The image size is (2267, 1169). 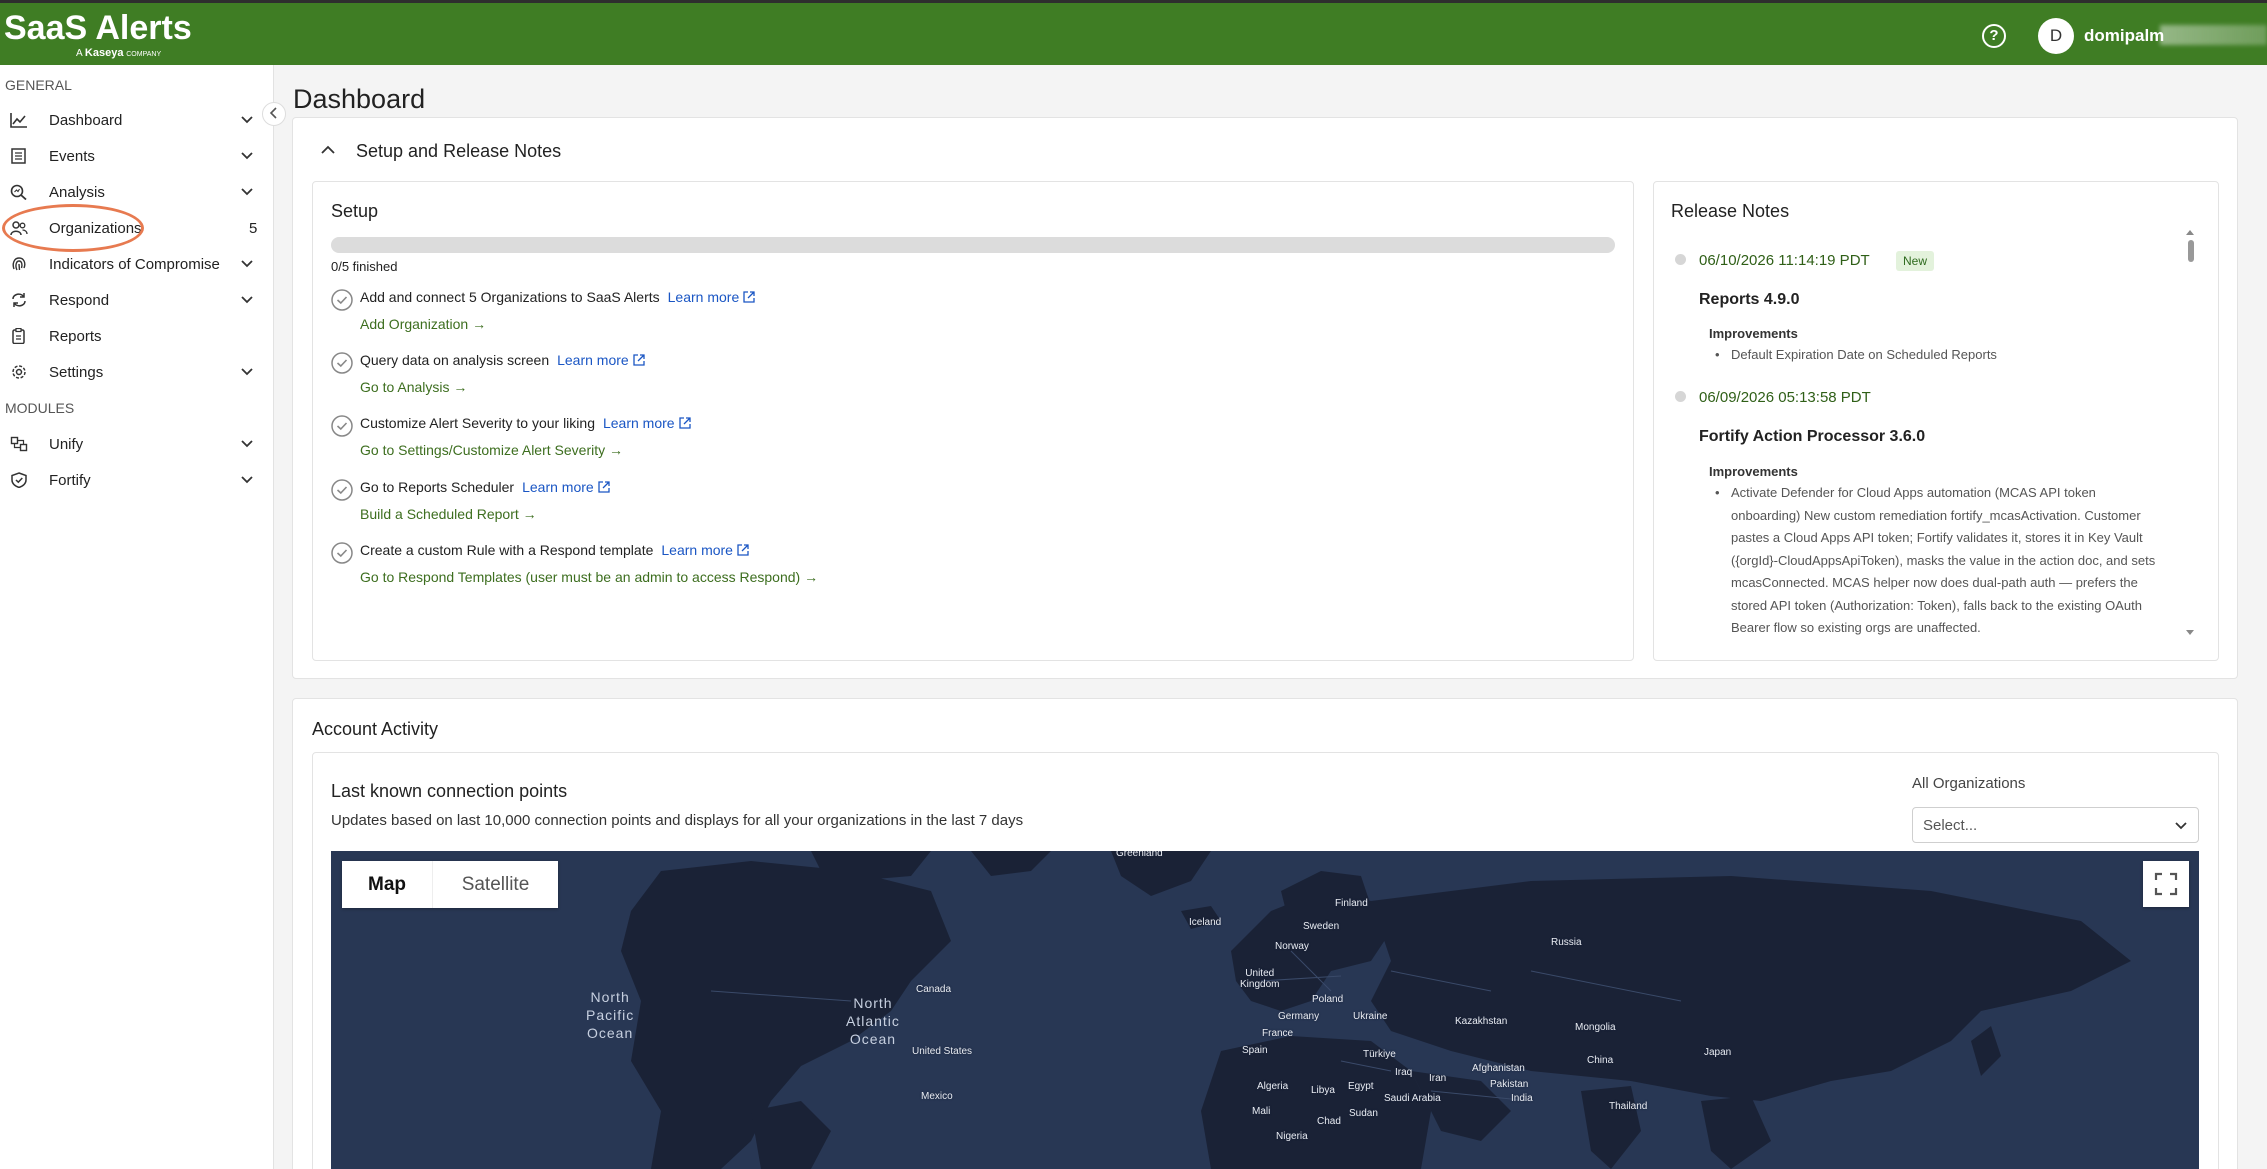 I want to click on sidebar-item-events: Events, so click(x=137, y=156).